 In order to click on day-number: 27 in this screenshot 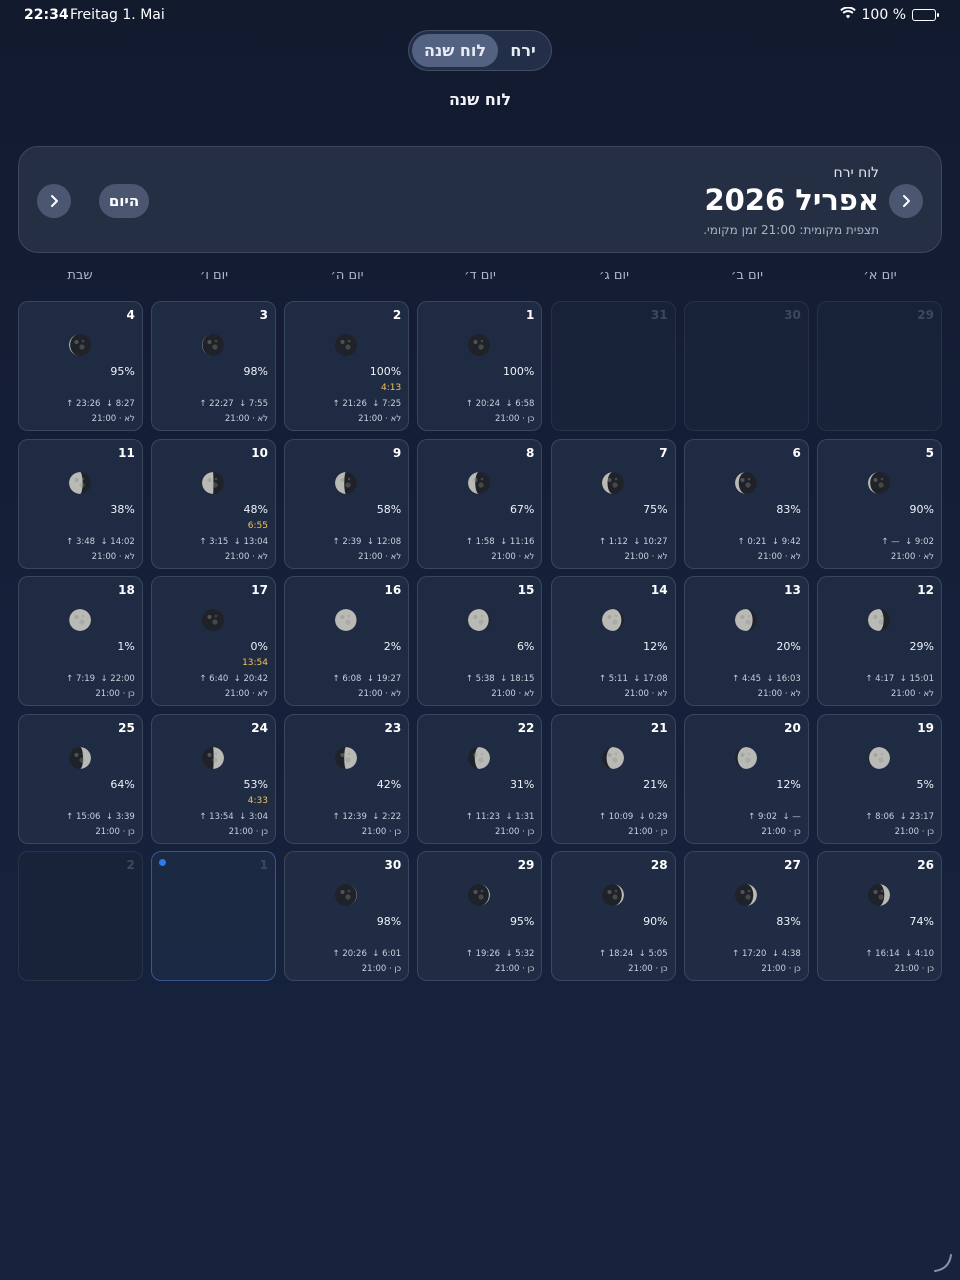, I will do `click(792, 865)`.